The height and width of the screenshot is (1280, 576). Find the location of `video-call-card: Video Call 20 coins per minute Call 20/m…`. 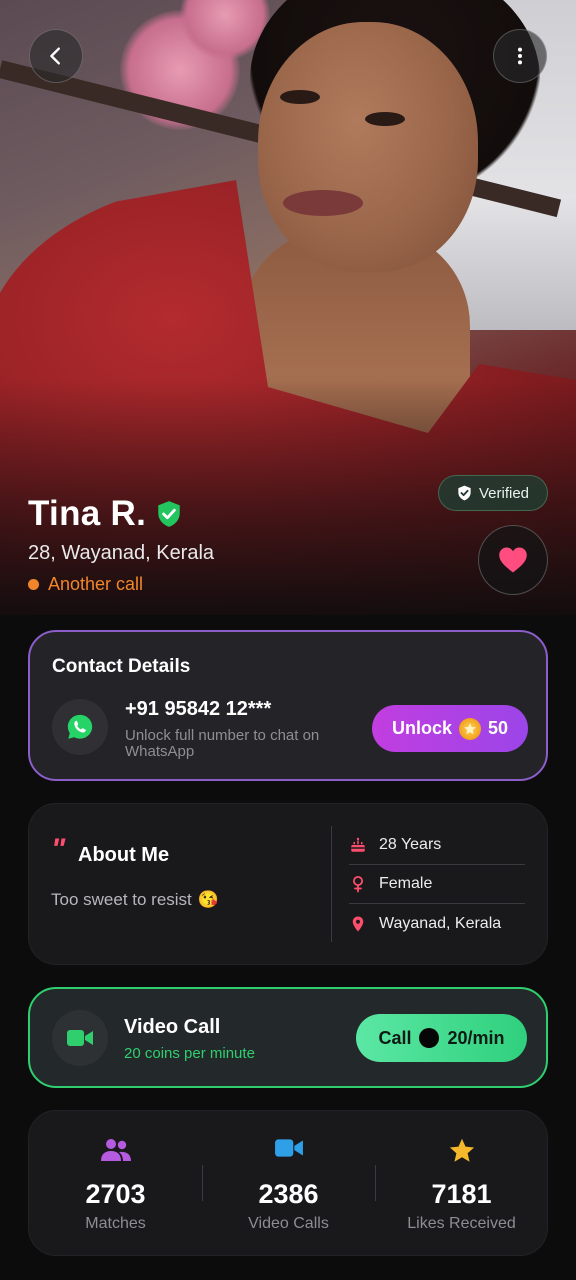

video-call-card: Video Call 20 coins per minute Call 20/m… is located at coordinates (288, 1037).